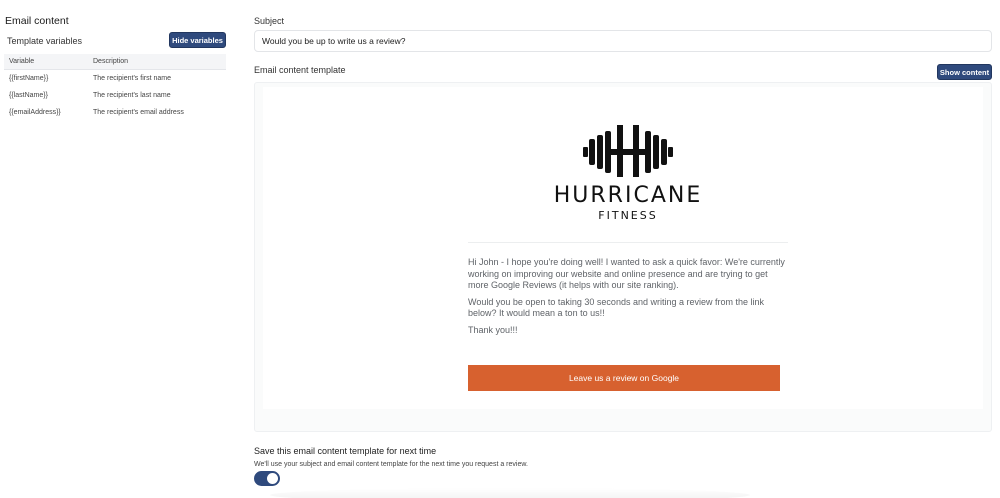 The image size is (1000, 498). What do you see at coordinates (28, 95) in the screenshot?
I see `variable-cell: {{lastName}}` at bounding box center [28, 95].